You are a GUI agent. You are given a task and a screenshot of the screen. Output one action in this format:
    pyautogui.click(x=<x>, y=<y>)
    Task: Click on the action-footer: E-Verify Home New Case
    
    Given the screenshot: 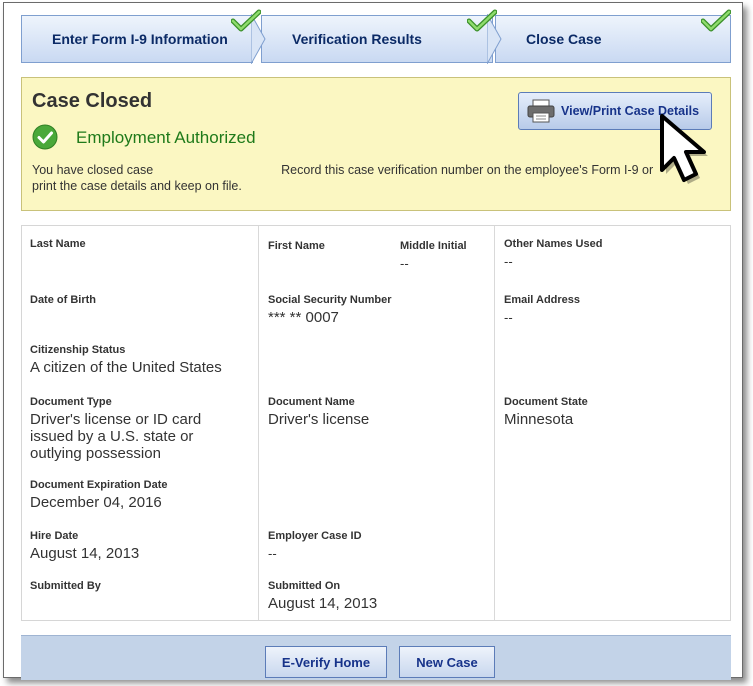 What is the action you would take?
    pyautogui.click(x=376, y=657)
    